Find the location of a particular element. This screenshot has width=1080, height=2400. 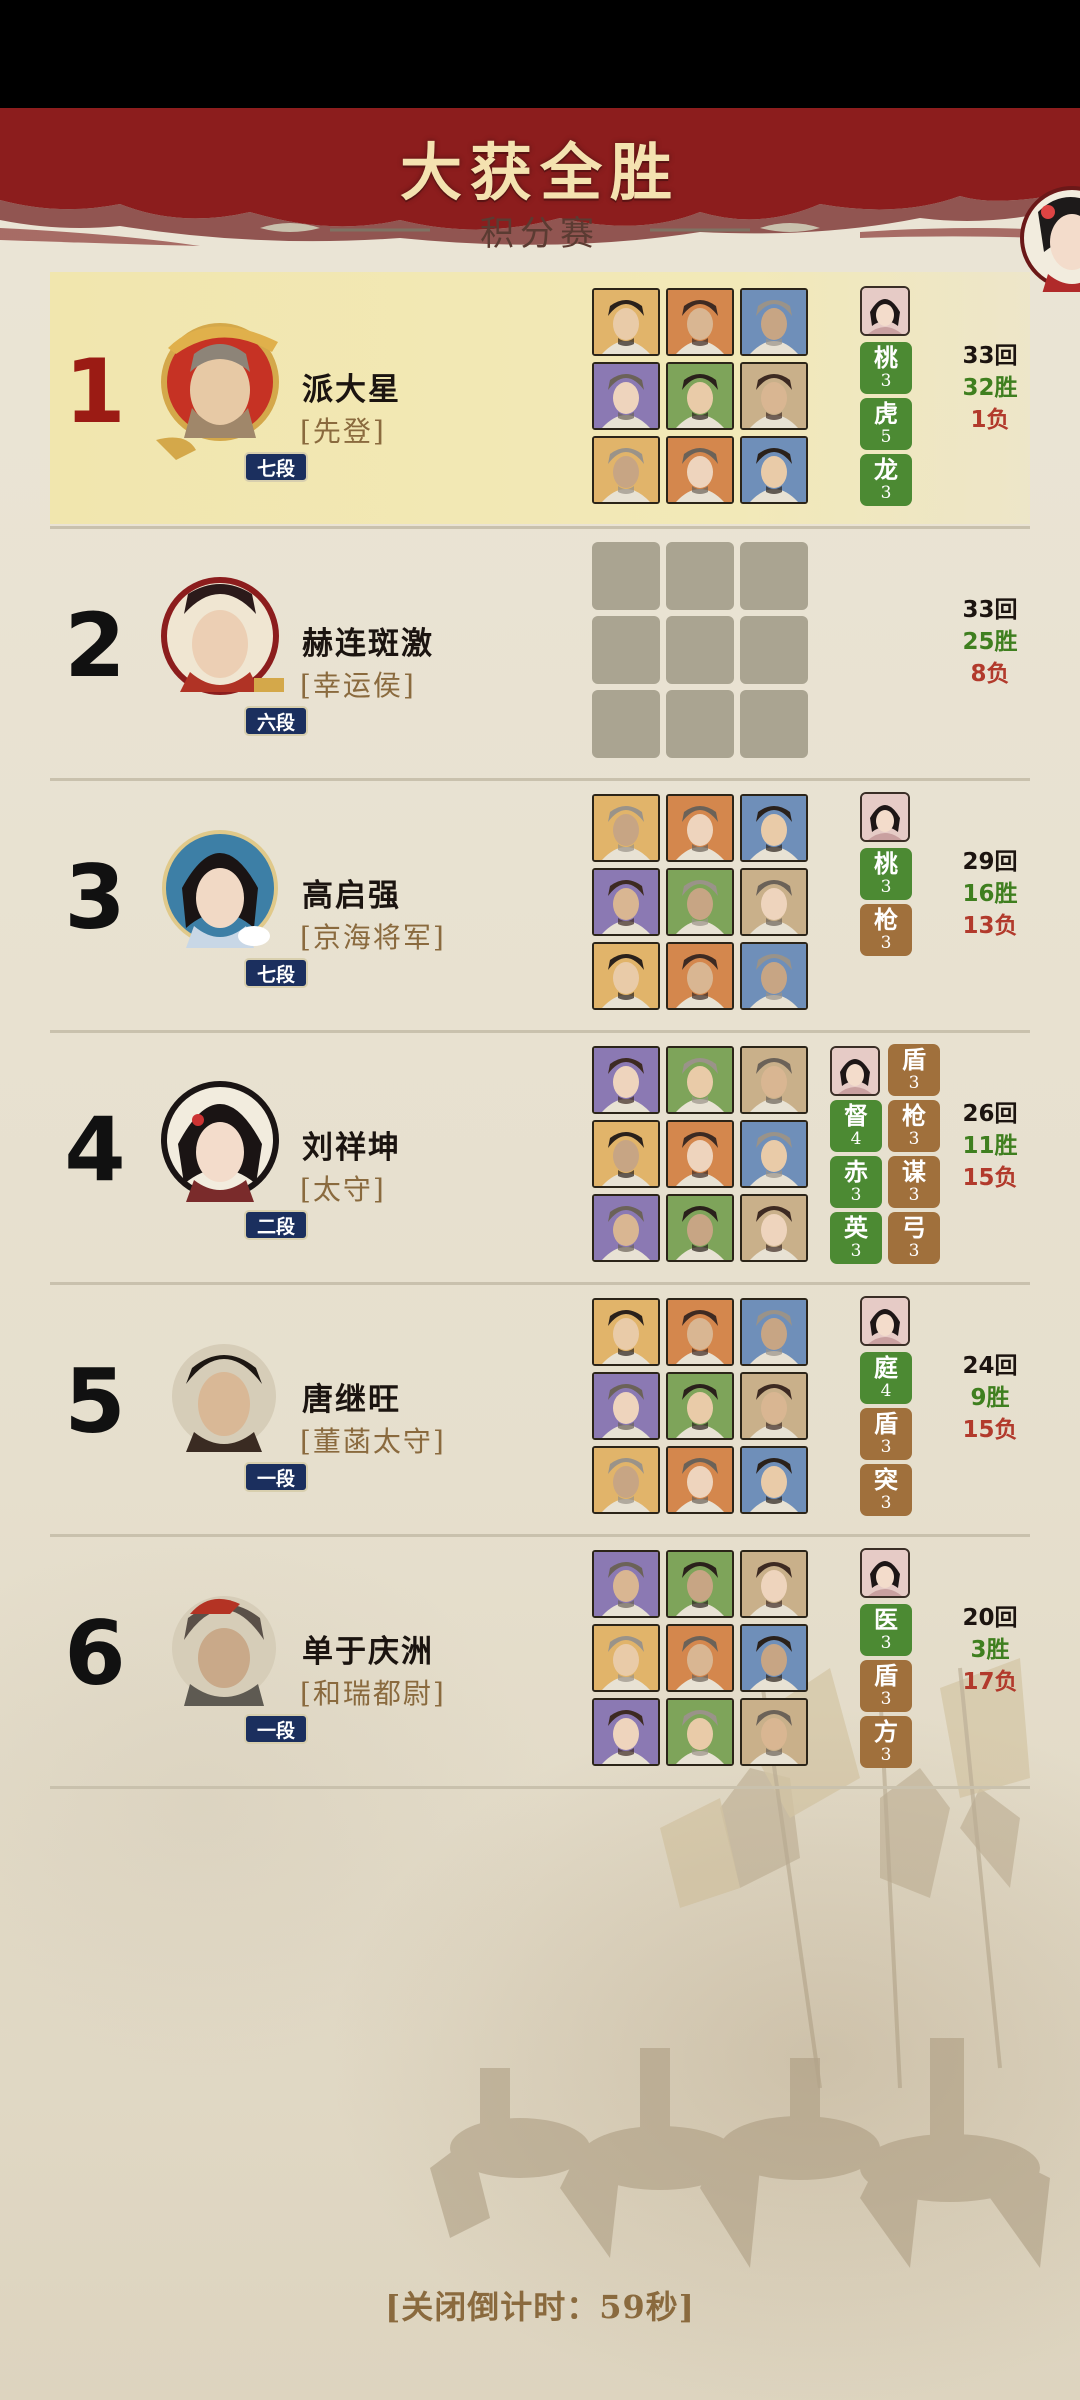

player-name: 刘祥坤 is located at coordinates (351, 1148).